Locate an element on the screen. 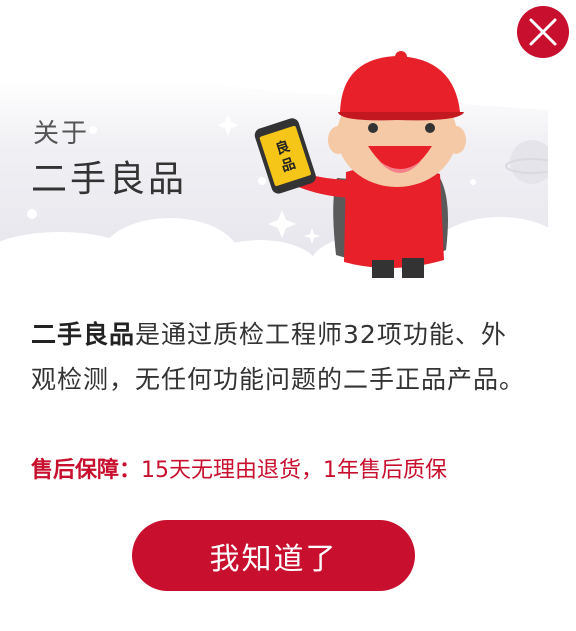 The height and width of the screenshot is (631, 576). confirm-button: 我知道了 is located at coordinates (273, 555).